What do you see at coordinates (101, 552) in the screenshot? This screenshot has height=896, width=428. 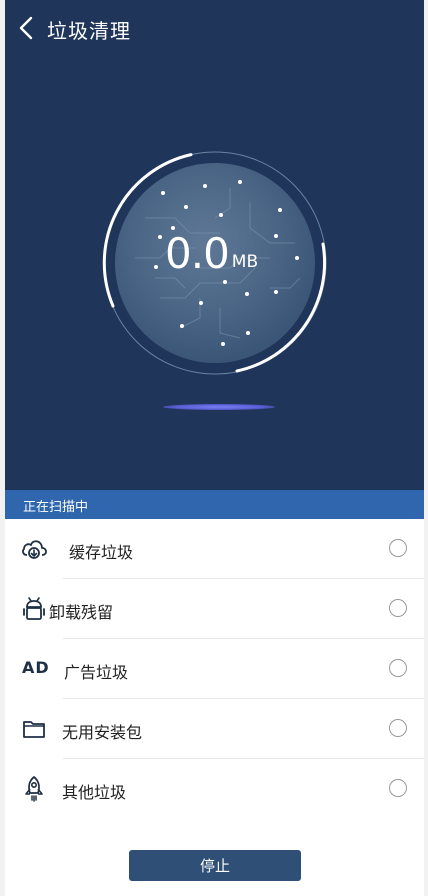 I see `category-label-cache: 缓存垃圾` at bounding box center [101, 552].